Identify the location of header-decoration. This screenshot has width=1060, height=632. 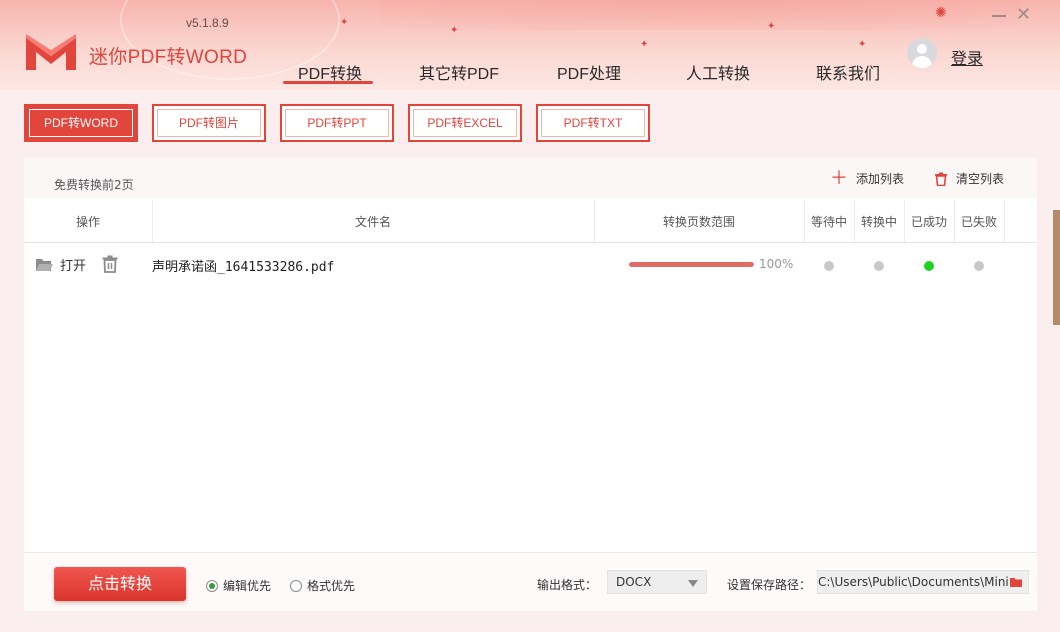
(700, 15).